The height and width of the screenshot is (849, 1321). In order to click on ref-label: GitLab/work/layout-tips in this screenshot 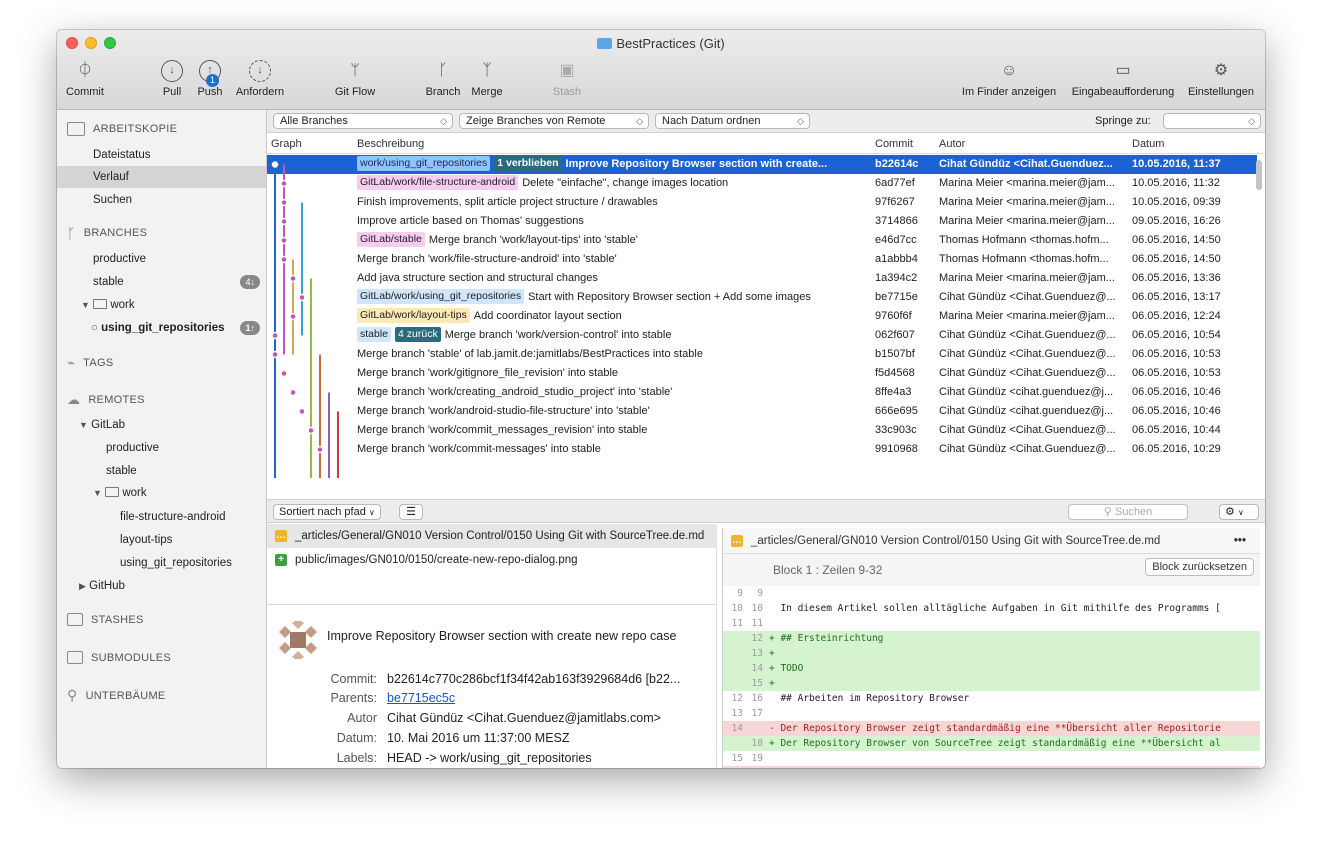, I will do `click(413, 315)`.